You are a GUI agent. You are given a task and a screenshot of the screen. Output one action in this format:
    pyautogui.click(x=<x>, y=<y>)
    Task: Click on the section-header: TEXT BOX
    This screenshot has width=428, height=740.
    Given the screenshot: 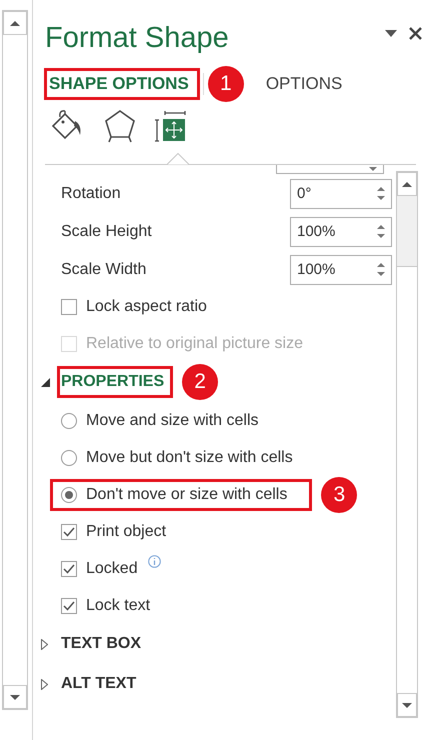 What is the action you would take?
    pyautogui.click(x=104, y=644)
    